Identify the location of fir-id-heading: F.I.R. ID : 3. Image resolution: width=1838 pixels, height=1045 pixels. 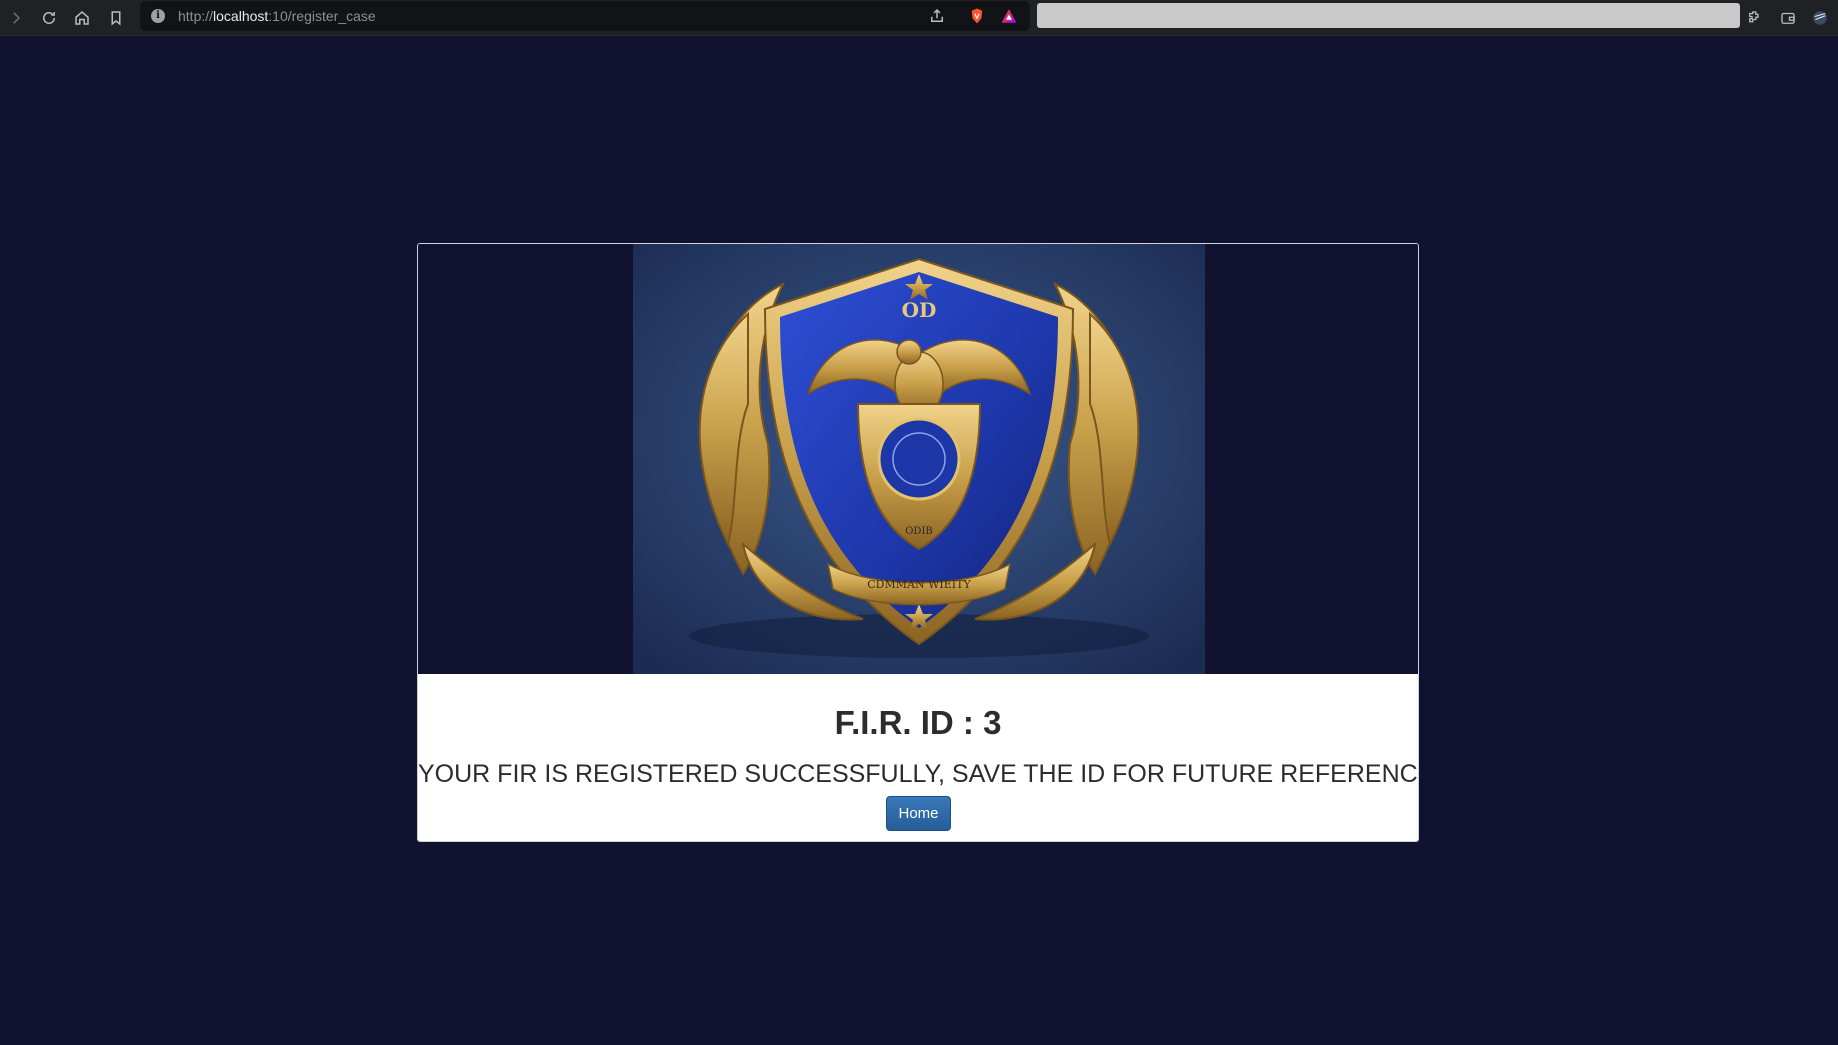
(918, 722).